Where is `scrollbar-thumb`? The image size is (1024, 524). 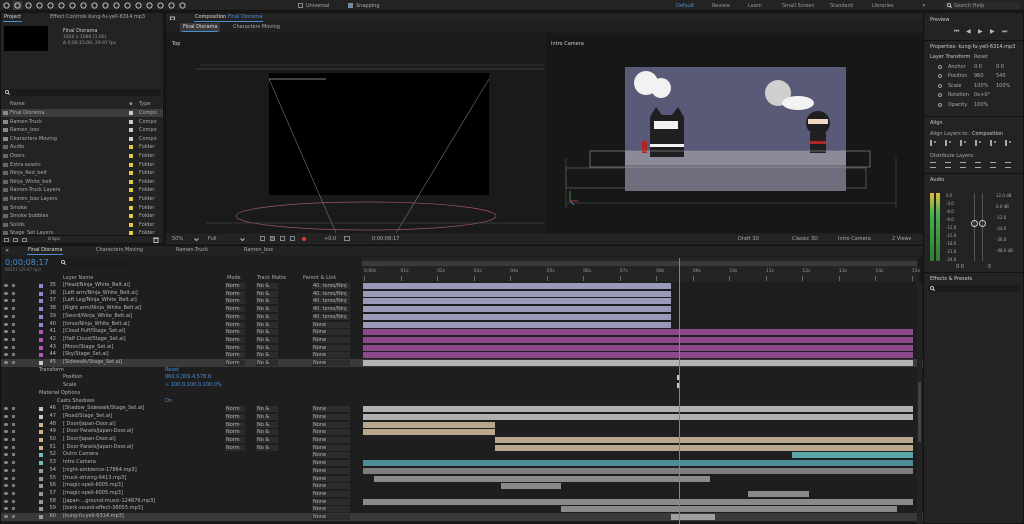
scrollbar-thumb is located at coordinates (919, 412).